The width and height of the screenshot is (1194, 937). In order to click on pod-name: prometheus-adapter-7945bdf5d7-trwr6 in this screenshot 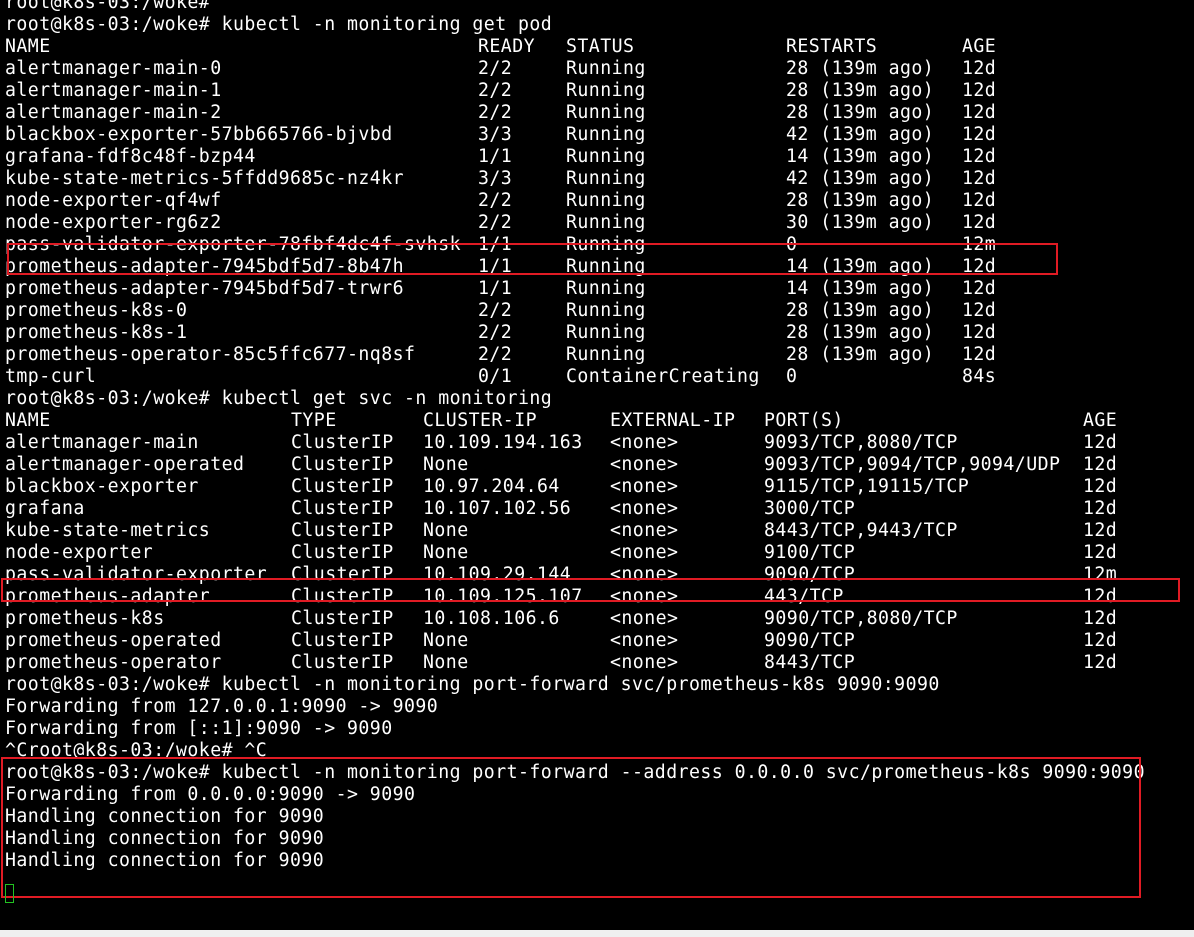, I will do `click(204, 288)`.